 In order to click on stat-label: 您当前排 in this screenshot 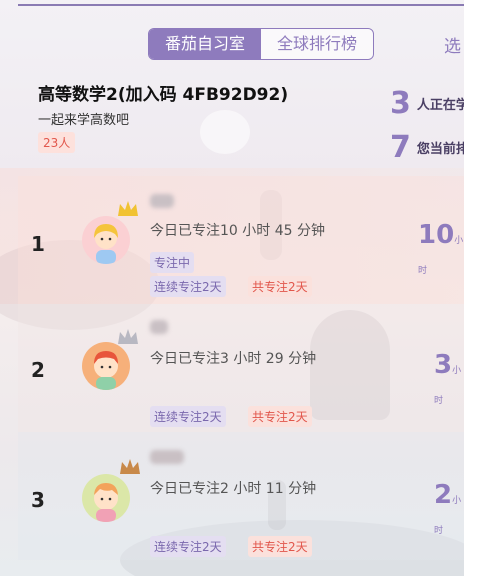, I will do `click(442, 149)`.